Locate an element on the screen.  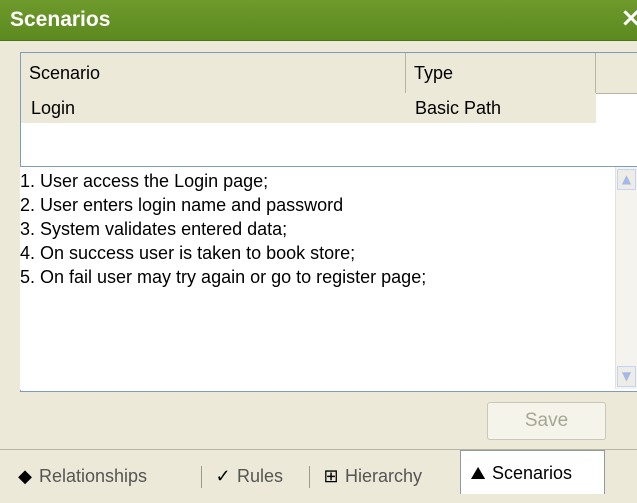
cell-scenario-type: Basic Path is located at coordinates (458, 108).